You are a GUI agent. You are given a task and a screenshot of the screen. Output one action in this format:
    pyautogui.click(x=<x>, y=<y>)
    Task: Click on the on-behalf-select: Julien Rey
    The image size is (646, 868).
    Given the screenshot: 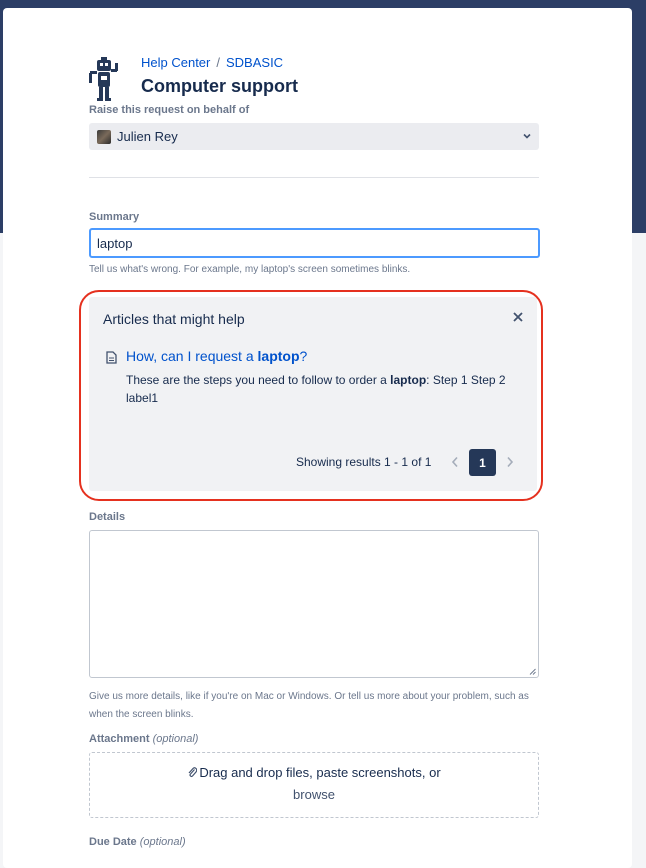 What is the action you would take?
    pyautogui.click(x=314, y=136)
    